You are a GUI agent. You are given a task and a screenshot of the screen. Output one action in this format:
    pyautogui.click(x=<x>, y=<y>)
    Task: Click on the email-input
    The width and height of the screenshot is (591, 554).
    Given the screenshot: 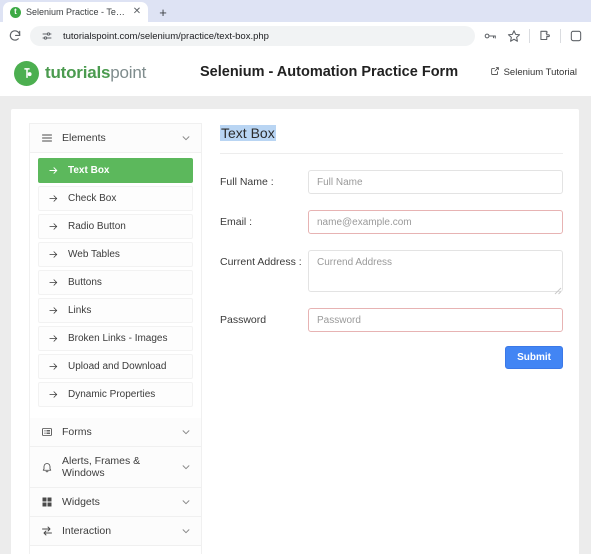 What is the action you would take?
    pyautogui.click(x=435, y=222)
    